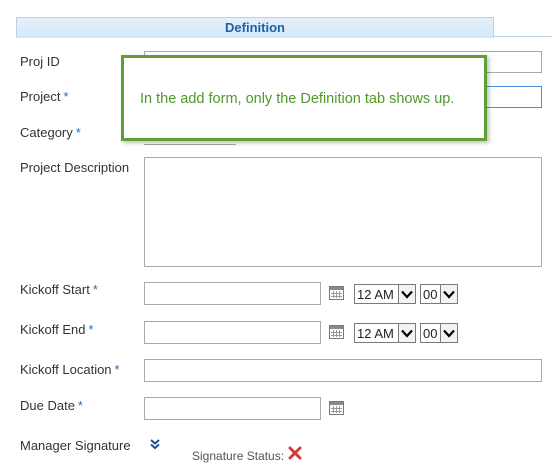 This screenshot has height=466, width=556. I want to click on kickoff-location-input, so click(343, 370).